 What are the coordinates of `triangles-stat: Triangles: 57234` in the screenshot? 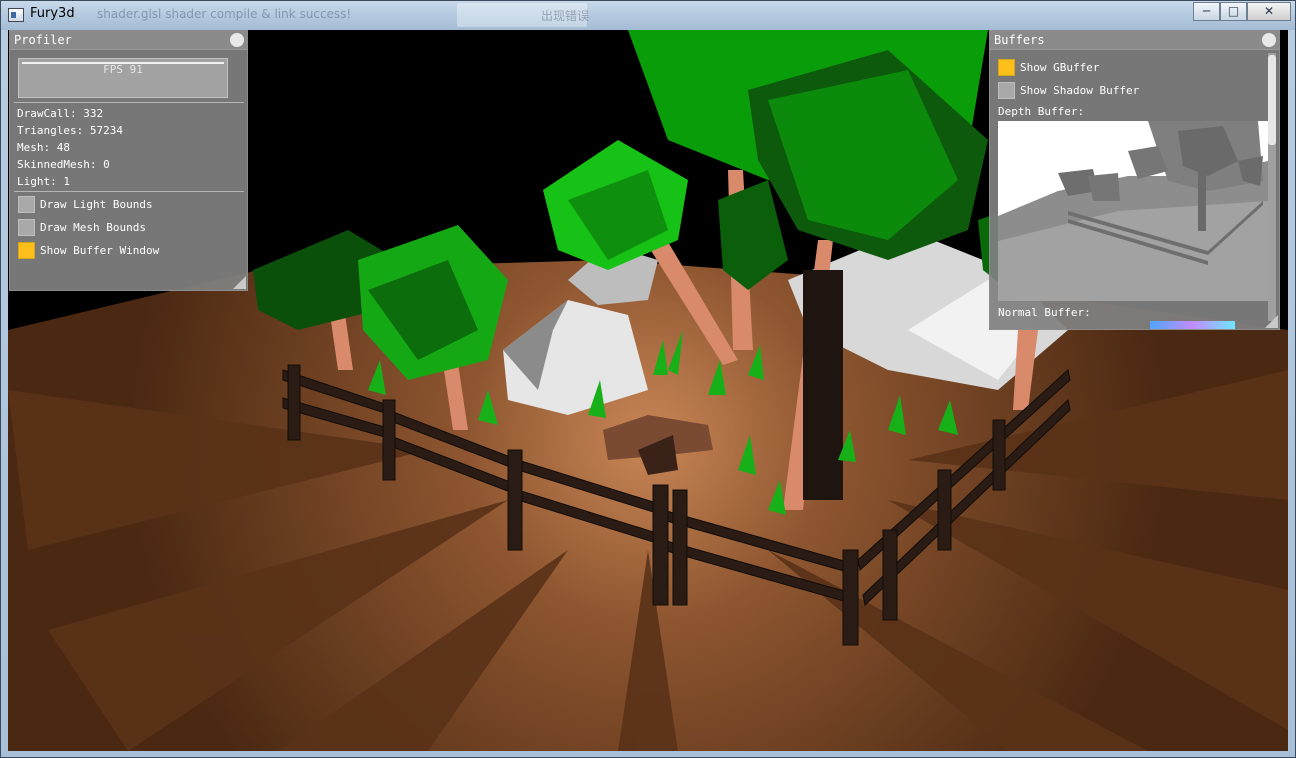 It's located at (70, 130).